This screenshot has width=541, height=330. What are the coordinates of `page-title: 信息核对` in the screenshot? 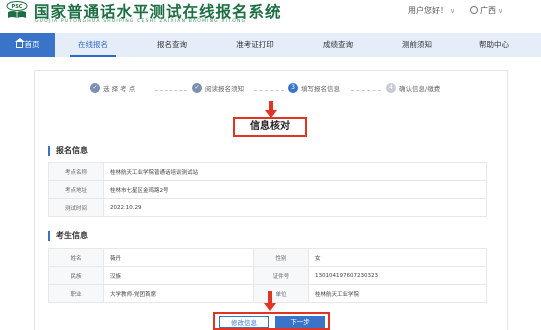 It's located at (270, 127).